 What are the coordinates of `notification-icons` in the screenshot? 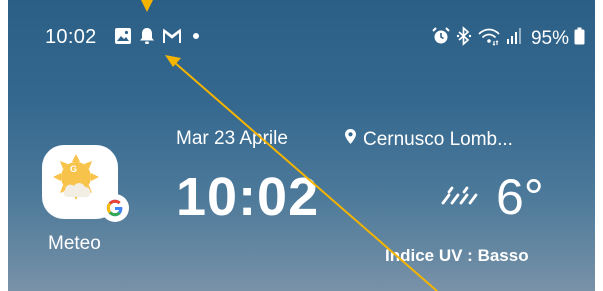 It's located at (158, 38).